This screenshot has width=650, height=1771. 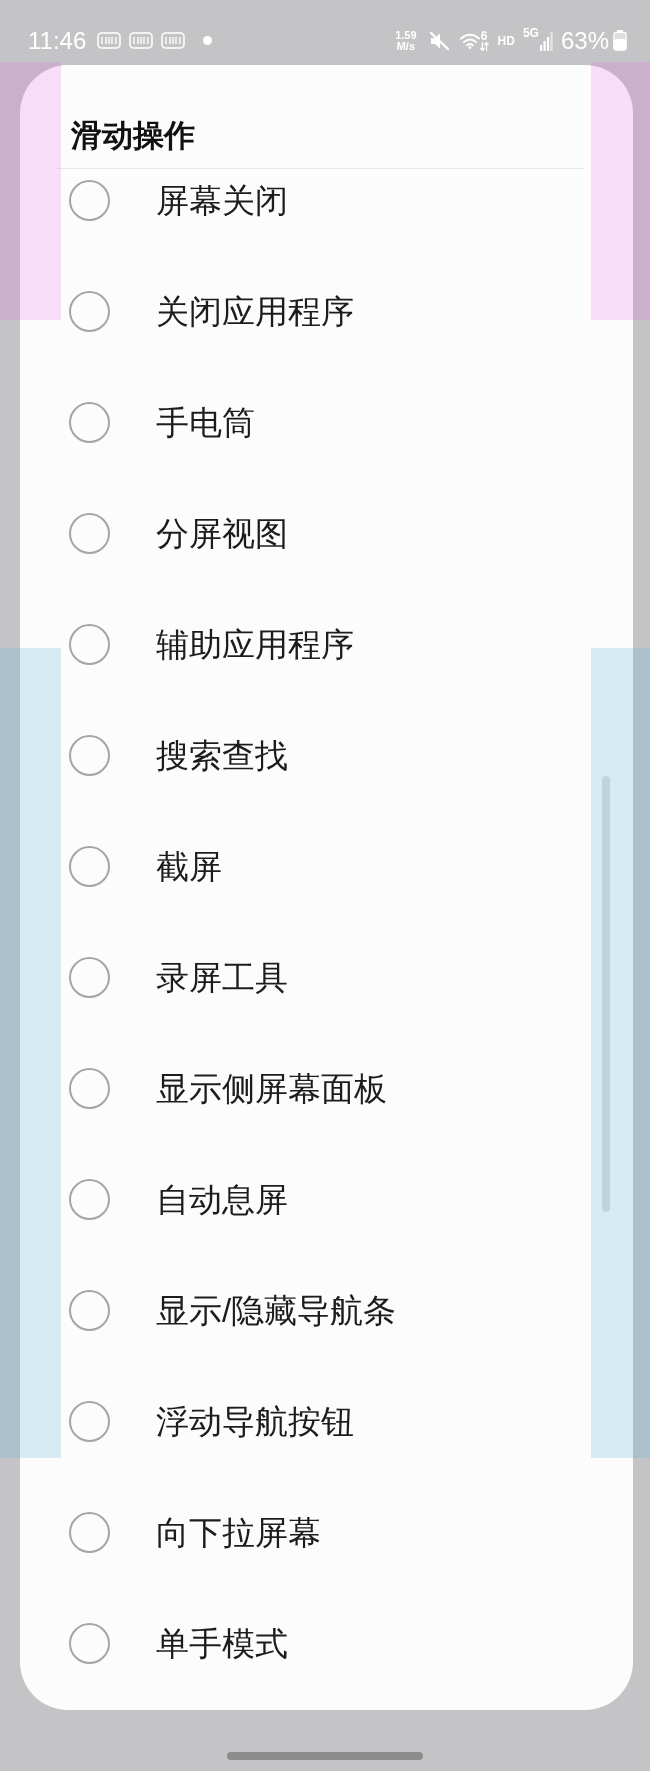 I want to click on dialog-title: 滑动操作, so click(x=133, y=136).